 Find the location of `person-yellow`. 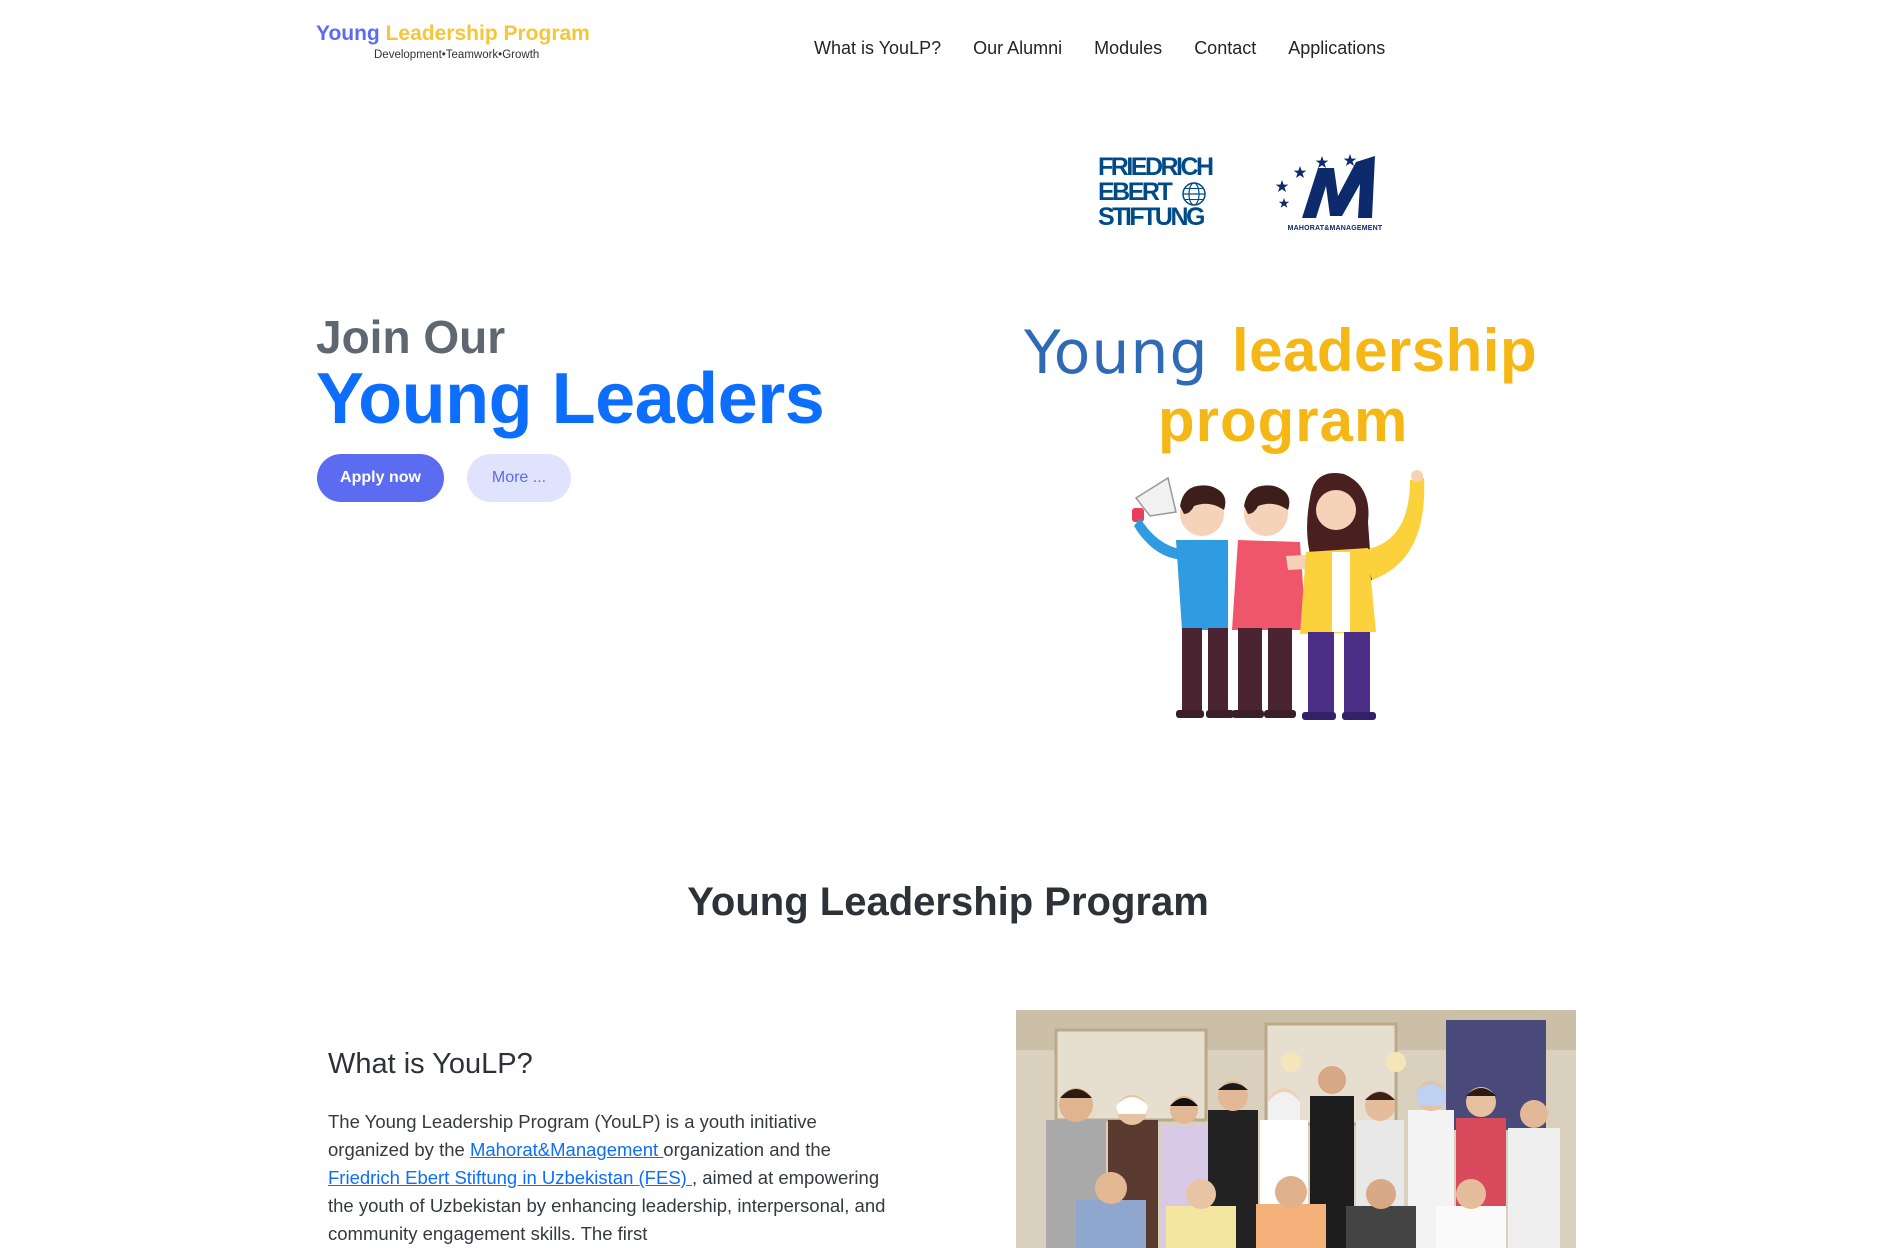

person-yellow is located at coordinates (1362, 595).